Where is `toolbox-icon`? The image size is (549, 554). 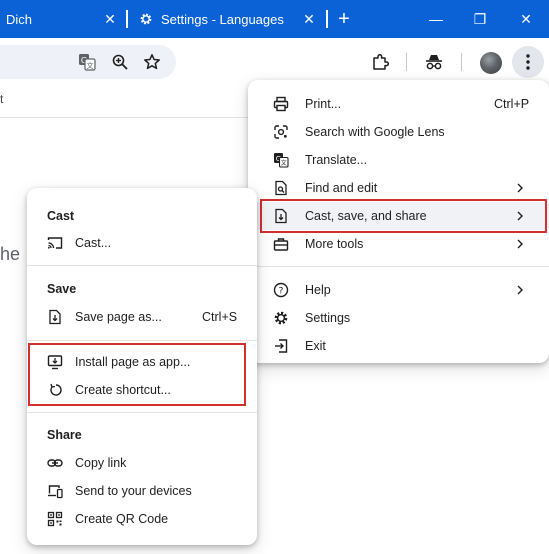
toolbox-icon is located at coordinates (281, 244).